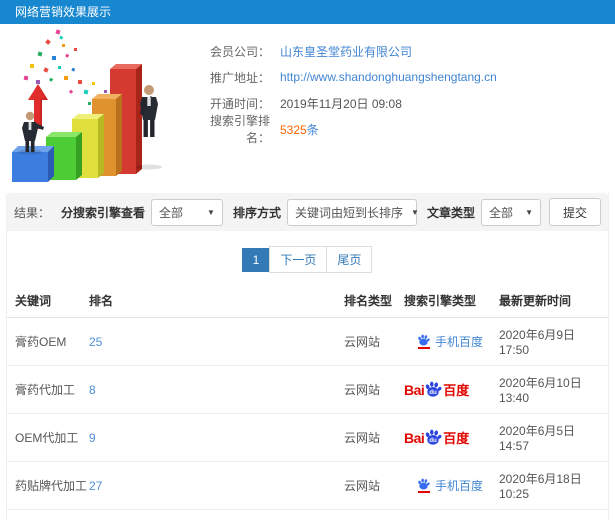  I want to click on keyword-cell: 膏药代加工, so click(48, 389).